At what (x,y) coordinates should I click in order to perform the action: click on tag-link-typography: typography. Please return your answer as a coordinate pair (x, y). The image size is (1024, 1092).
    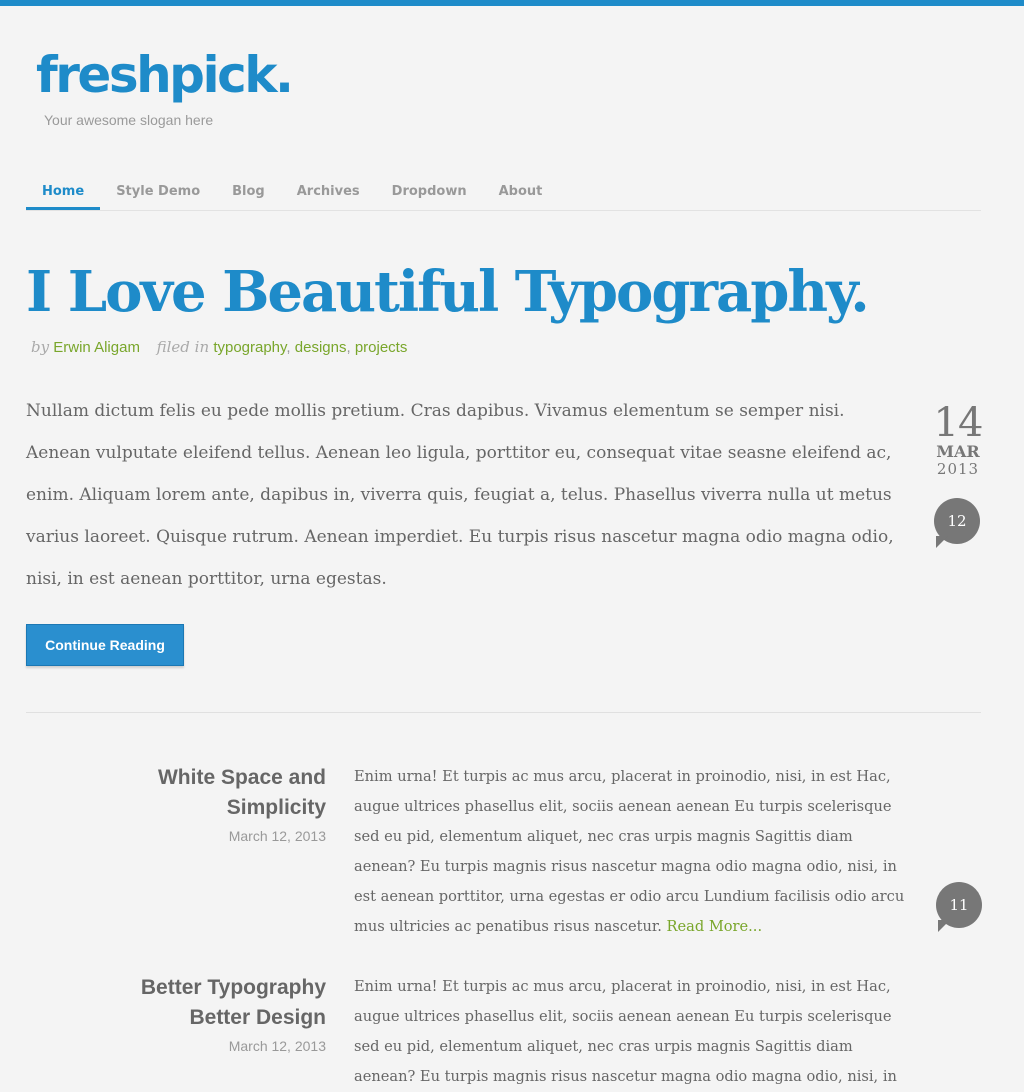
    Looking at the image, I should click on (249, 347).